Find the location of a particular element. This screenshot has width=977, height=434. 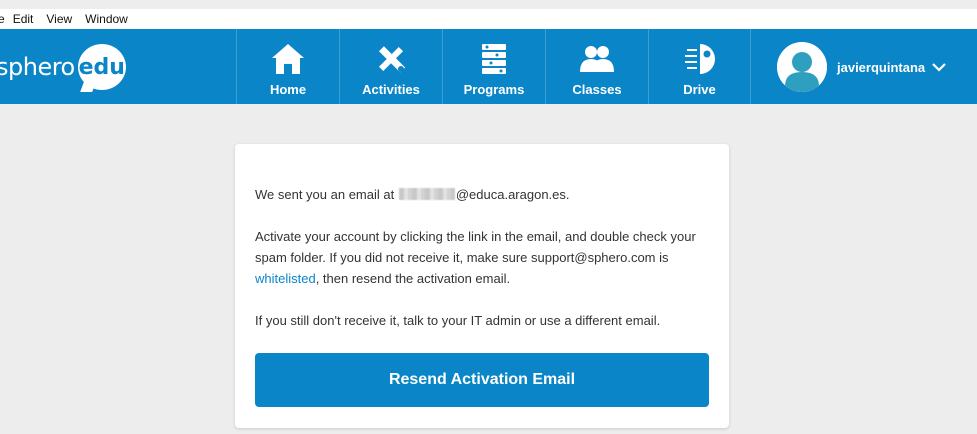

nav-item-classes: Classes is located at coordinates (596, 66).